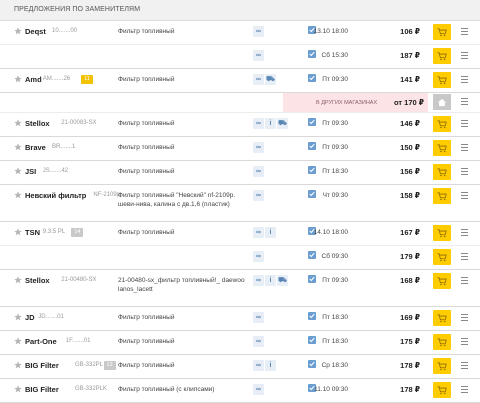  Describe the element at coordinates (33, 79) in the screenshot. I see `brand-name: Amd` at that location.